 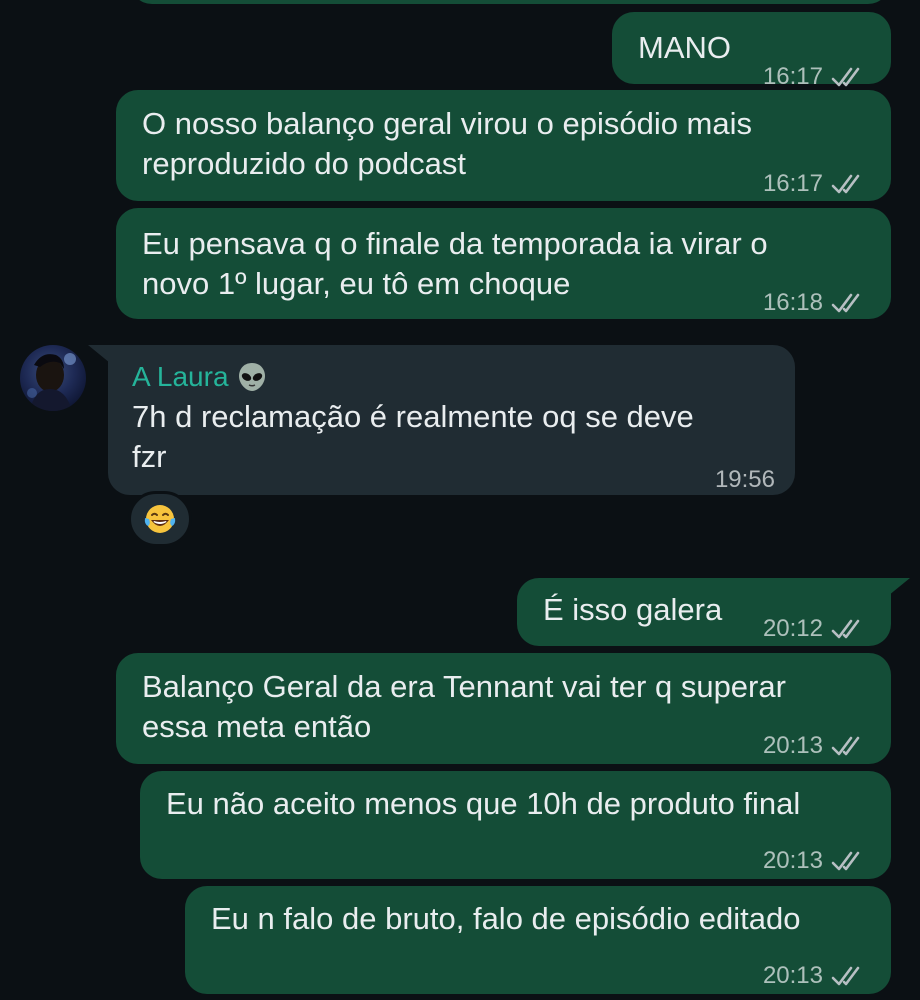 I want to click on message-meta: 19:56, so click(x=745, y=480).